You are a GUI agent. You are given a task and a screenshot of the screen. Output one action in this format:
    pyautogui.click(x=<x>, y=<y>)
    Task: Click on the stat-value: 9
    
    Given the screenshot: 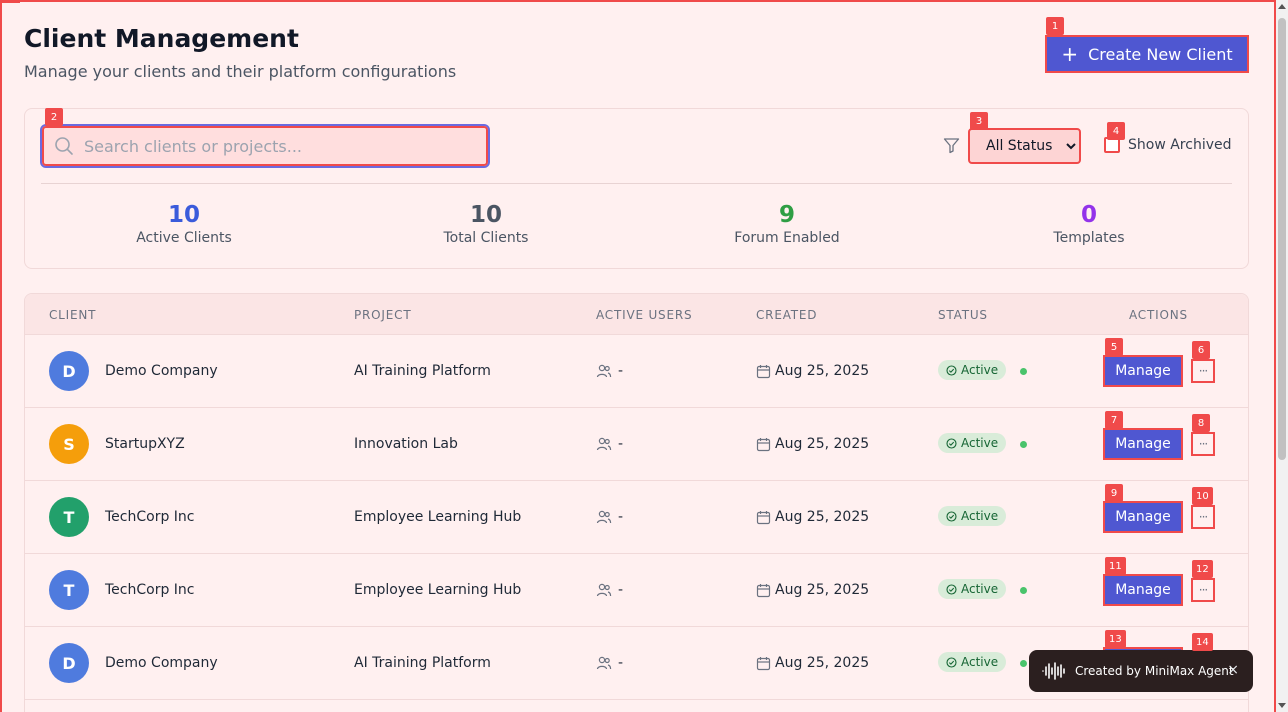 What is the action you would take?
    pyautogui.click(x=786, y=215)
    